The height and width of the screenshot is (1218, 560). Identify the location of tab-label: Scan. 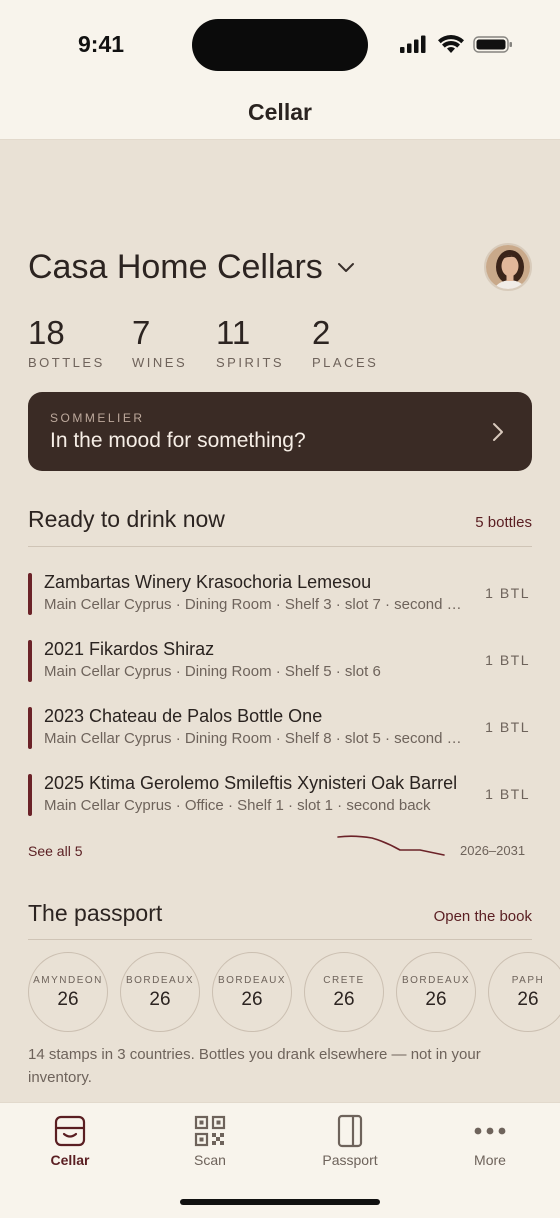
(210, 1160).